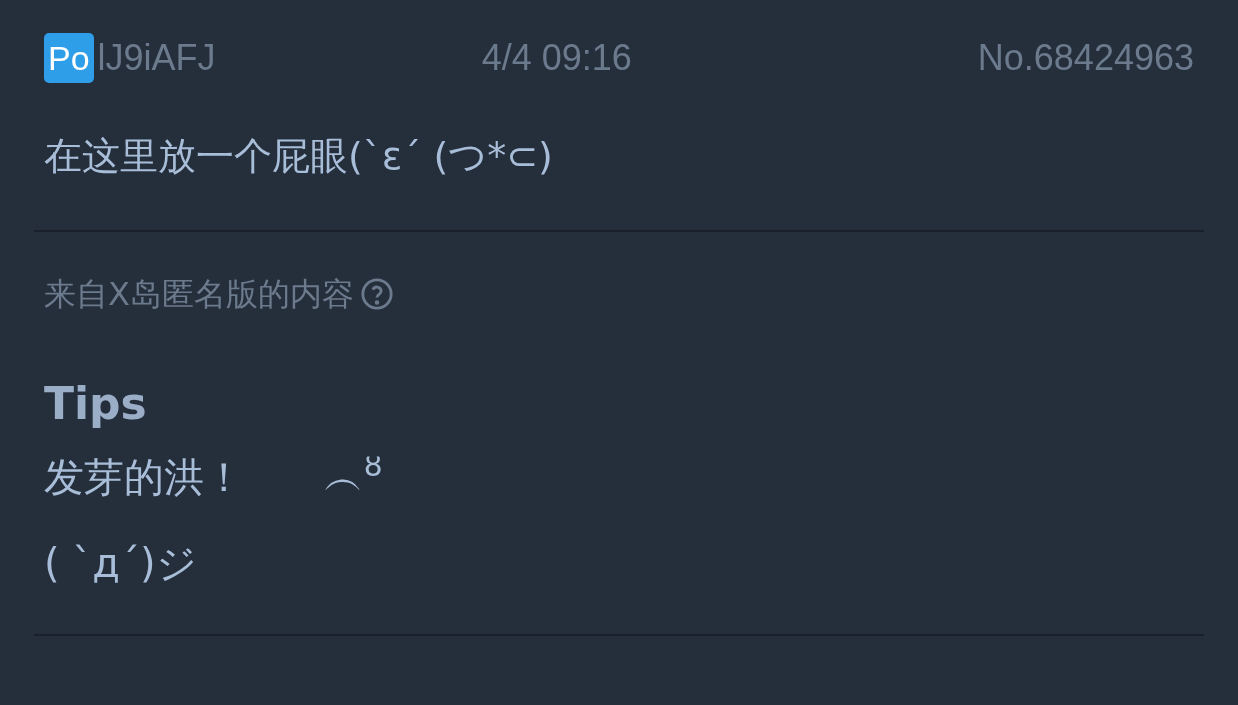 The width and height of the screenshot is (1238, 705). Describe the element at coordinates (556, 58) in the screenshot. I see `post-time: 4/4 09:16` at that location.